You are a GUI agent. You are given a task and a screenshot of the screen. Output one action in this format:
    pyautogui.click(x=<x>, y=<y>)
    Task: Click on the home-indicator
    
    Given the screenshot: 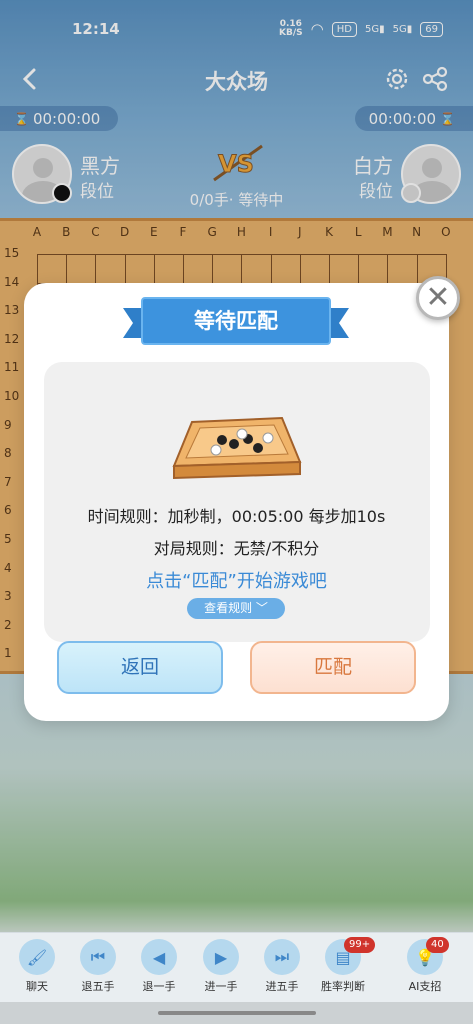 What is the action you would take?
    pyautogui.click(x=237, y=1013)
    